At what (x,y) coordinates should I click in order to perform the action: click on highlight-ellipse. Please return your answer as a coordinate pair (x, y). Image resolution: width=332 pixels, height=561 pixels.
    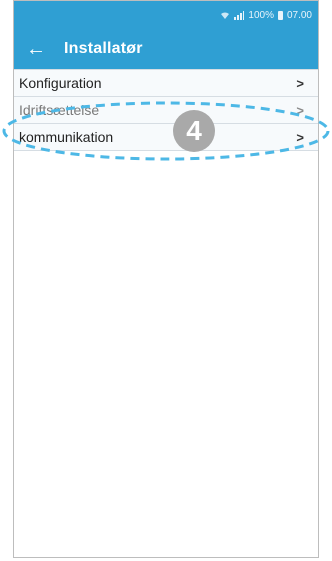
    Looking at the image, I should click on (166, 131).